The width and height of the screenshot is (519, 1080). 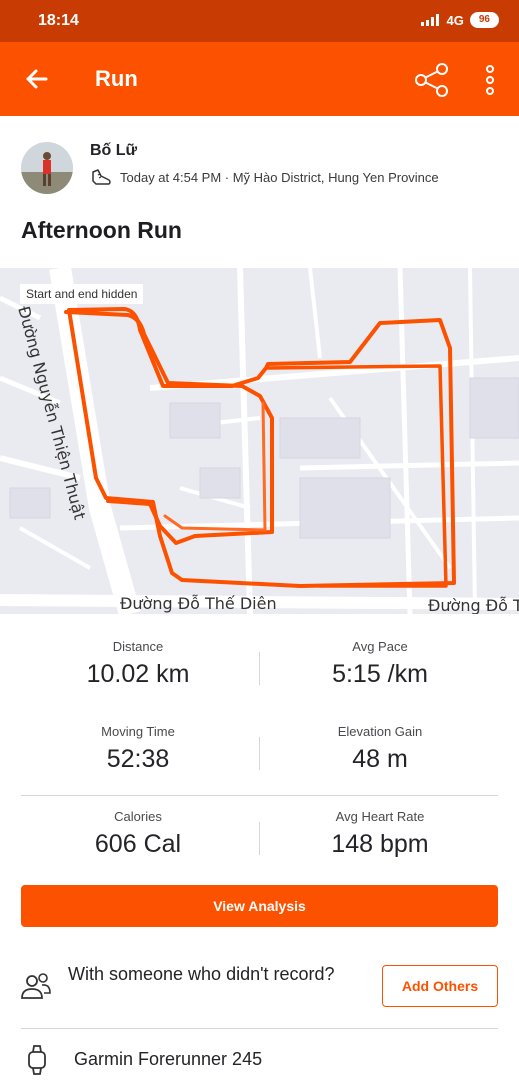 What do you see at coordinates (138, 674) in the screenshot?
I see `stat-value: 10.02 km` at bounding box center [138, 674].